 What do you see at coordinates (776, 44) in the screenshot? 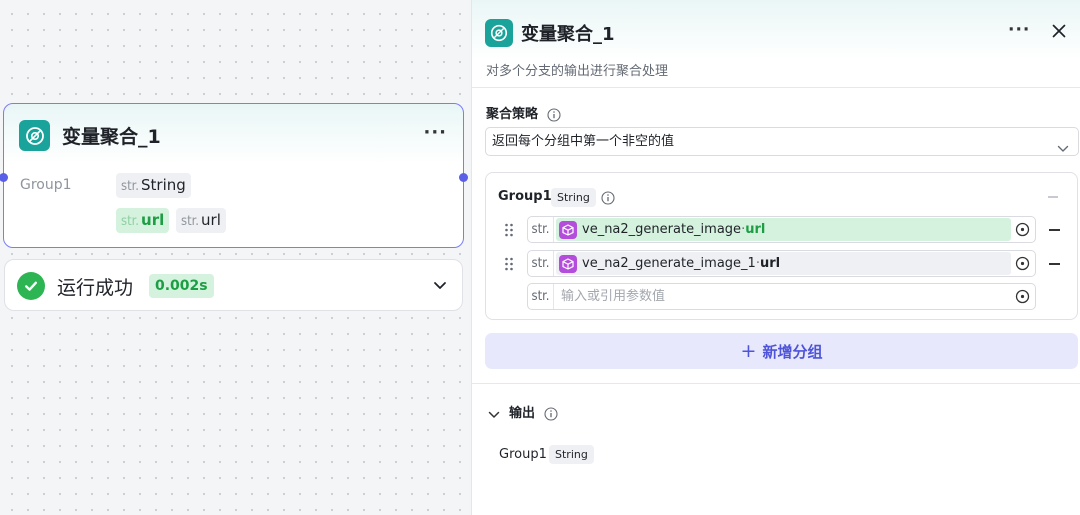
I see `panel-header: 变量聚合_1 ··· 对多个分支的输出进行聚合处理` at bounding box center [776, 44].